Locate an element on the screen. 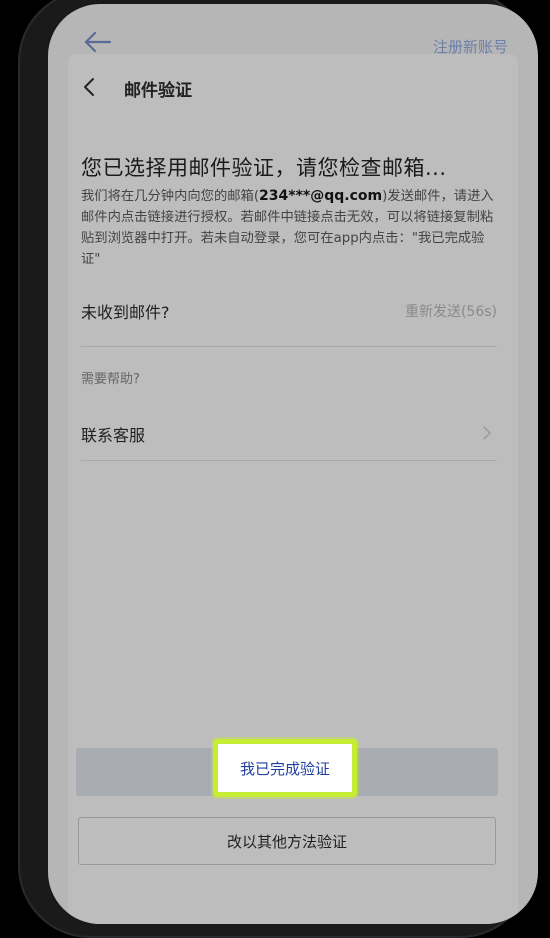 This screenshot has height=938, width=550. contact-support-row: 联系客服 is located at coordinates (289, 434).